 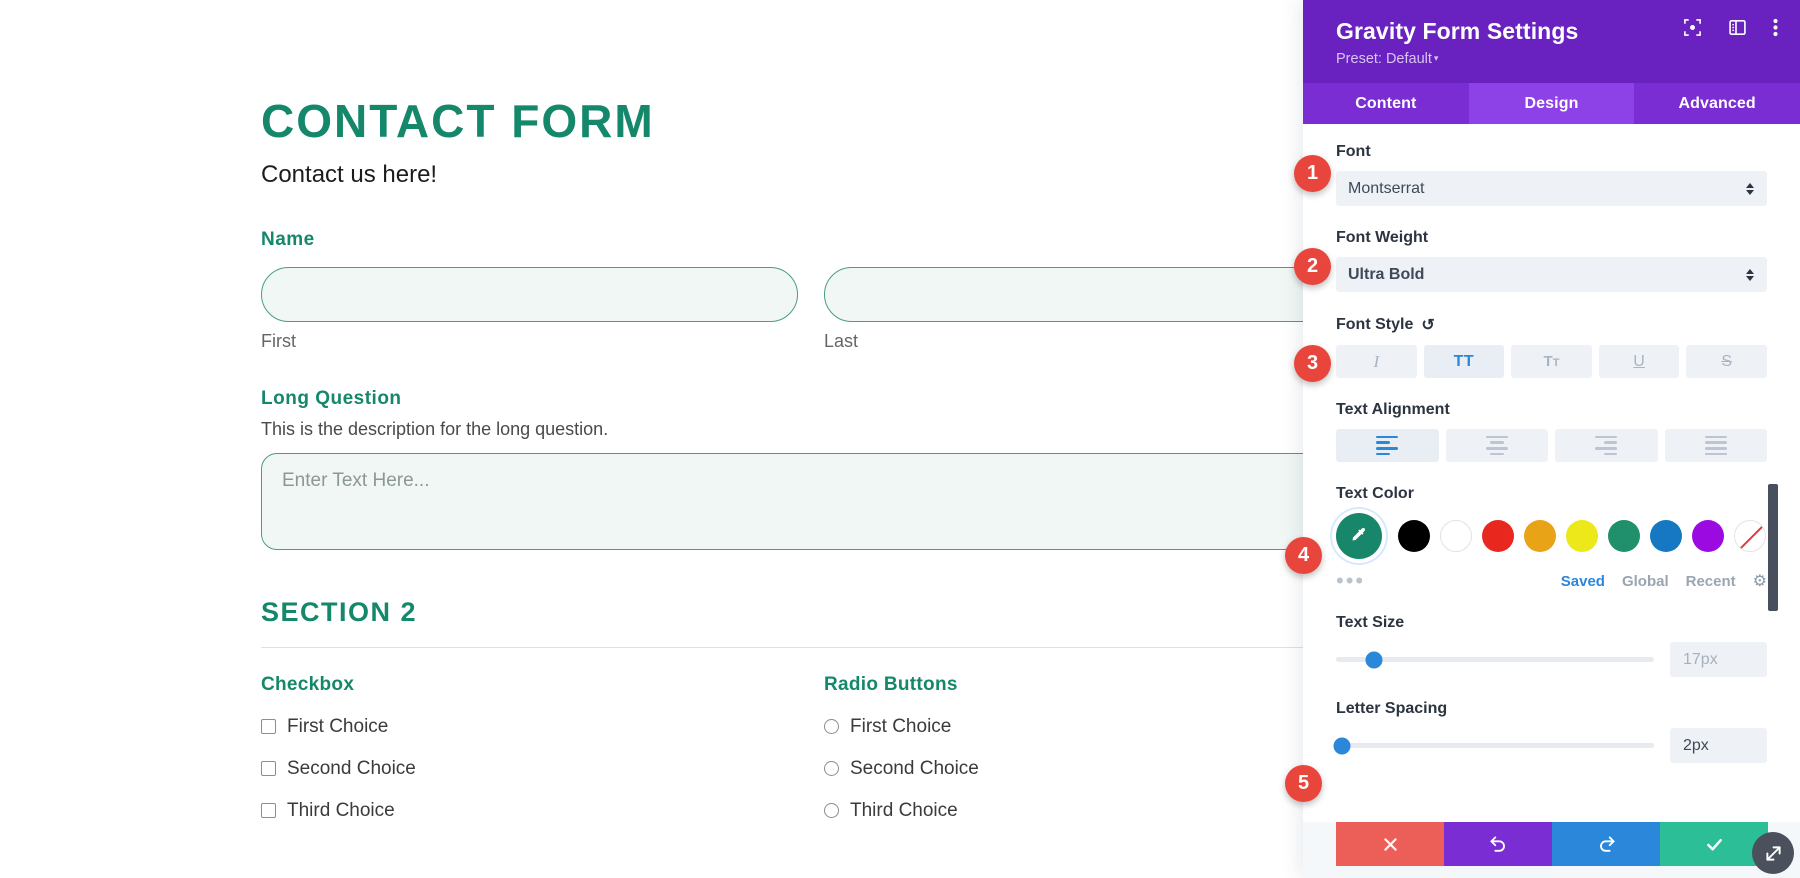 What do you see at coordinates (1436, 58) in the screenshot?
I see `chevron-down-icon: ▾` at bounding box center [1436, 58].